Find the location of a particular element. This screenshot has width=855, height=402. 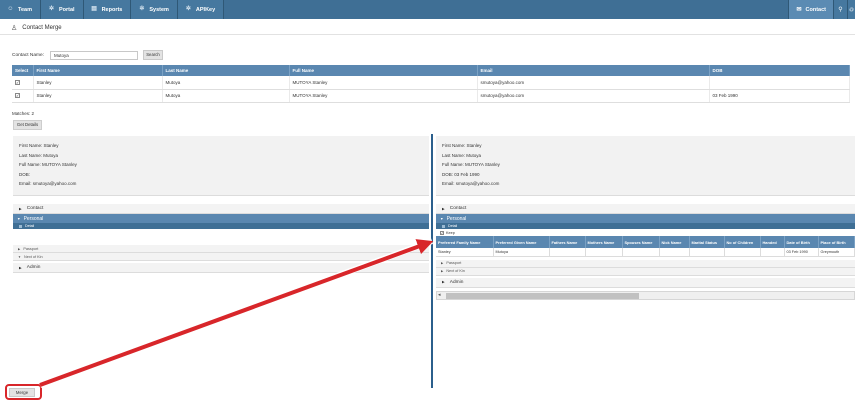

col-nick-name: Nick Name is located at coordinates (674, 242).